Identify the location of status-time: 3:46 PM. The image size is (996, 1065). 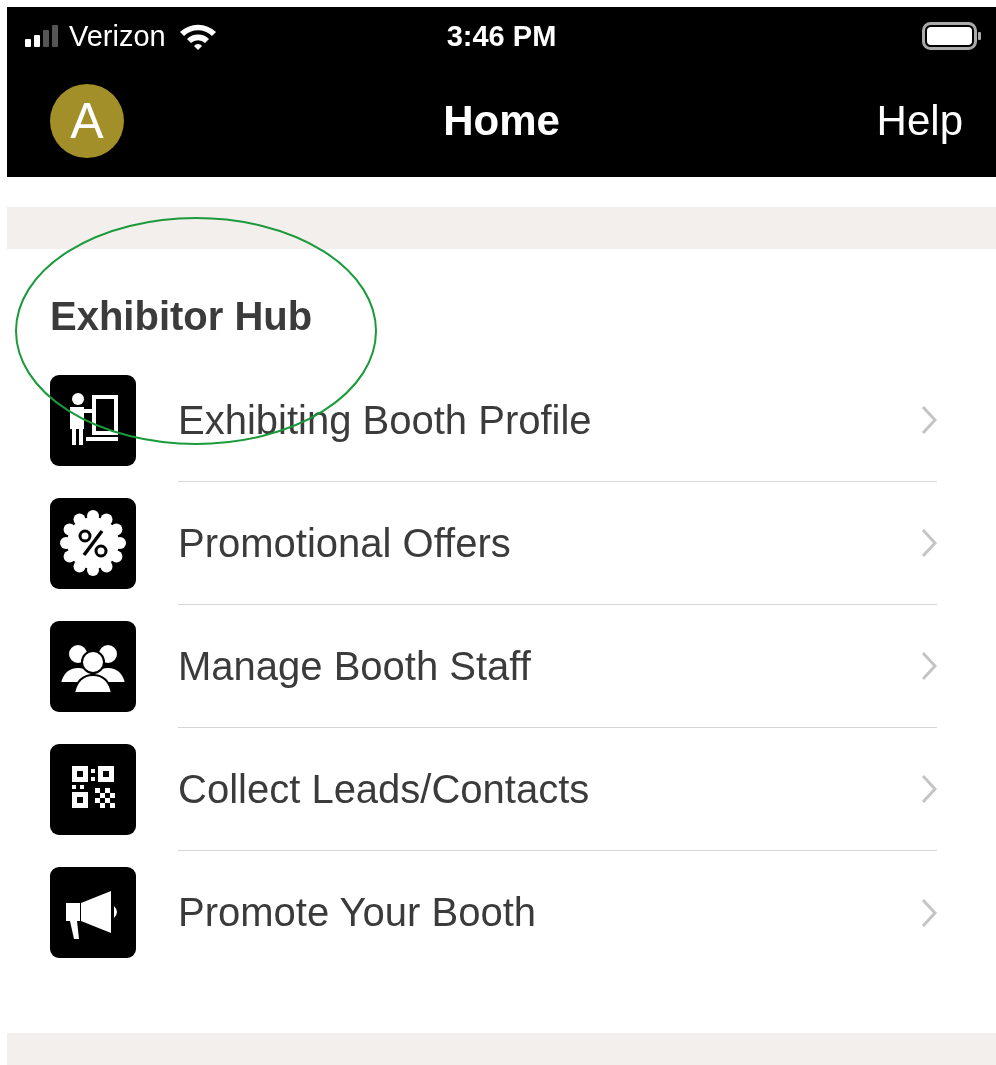
(501, 36).